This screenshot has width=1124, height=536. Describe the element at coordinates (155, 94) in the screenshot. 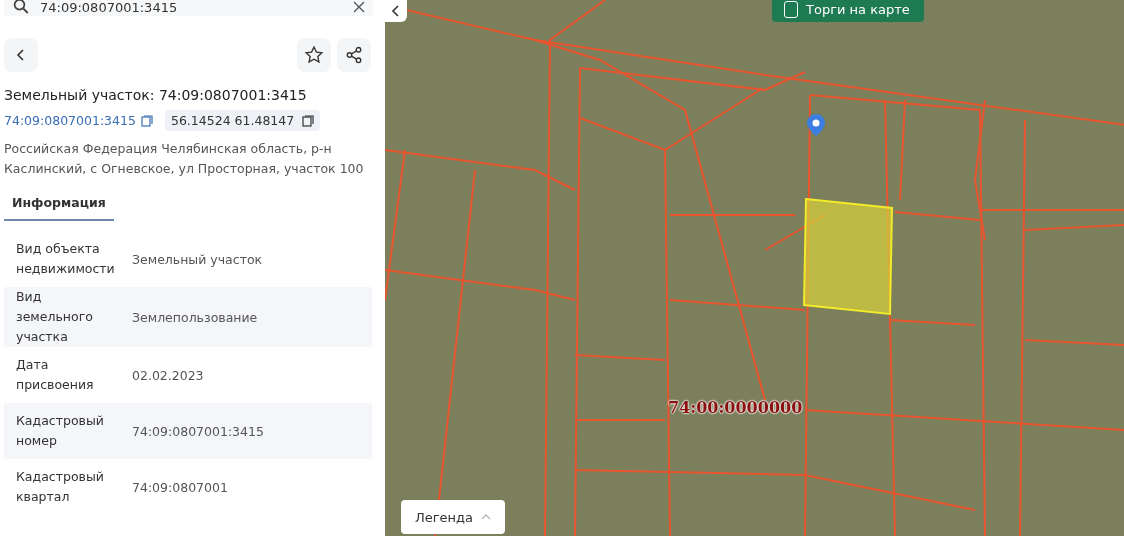

I see `parcel-title: Земельный участок: 74:09:0807001:3415` at that location.